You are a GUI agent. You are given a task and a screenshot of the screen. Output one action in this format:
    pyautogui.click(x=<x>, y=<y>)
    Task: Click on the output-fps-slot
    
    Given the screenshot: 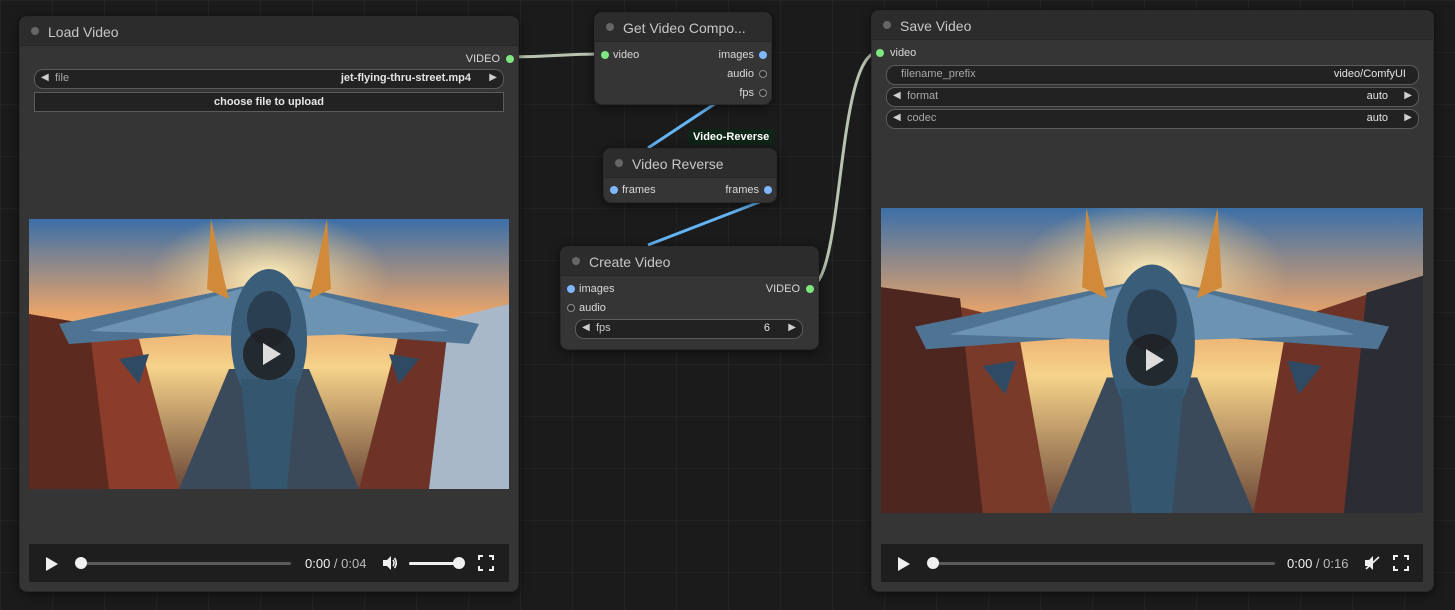 What is the action you would take?
    pyautogui.click(x=763, y=93)
    